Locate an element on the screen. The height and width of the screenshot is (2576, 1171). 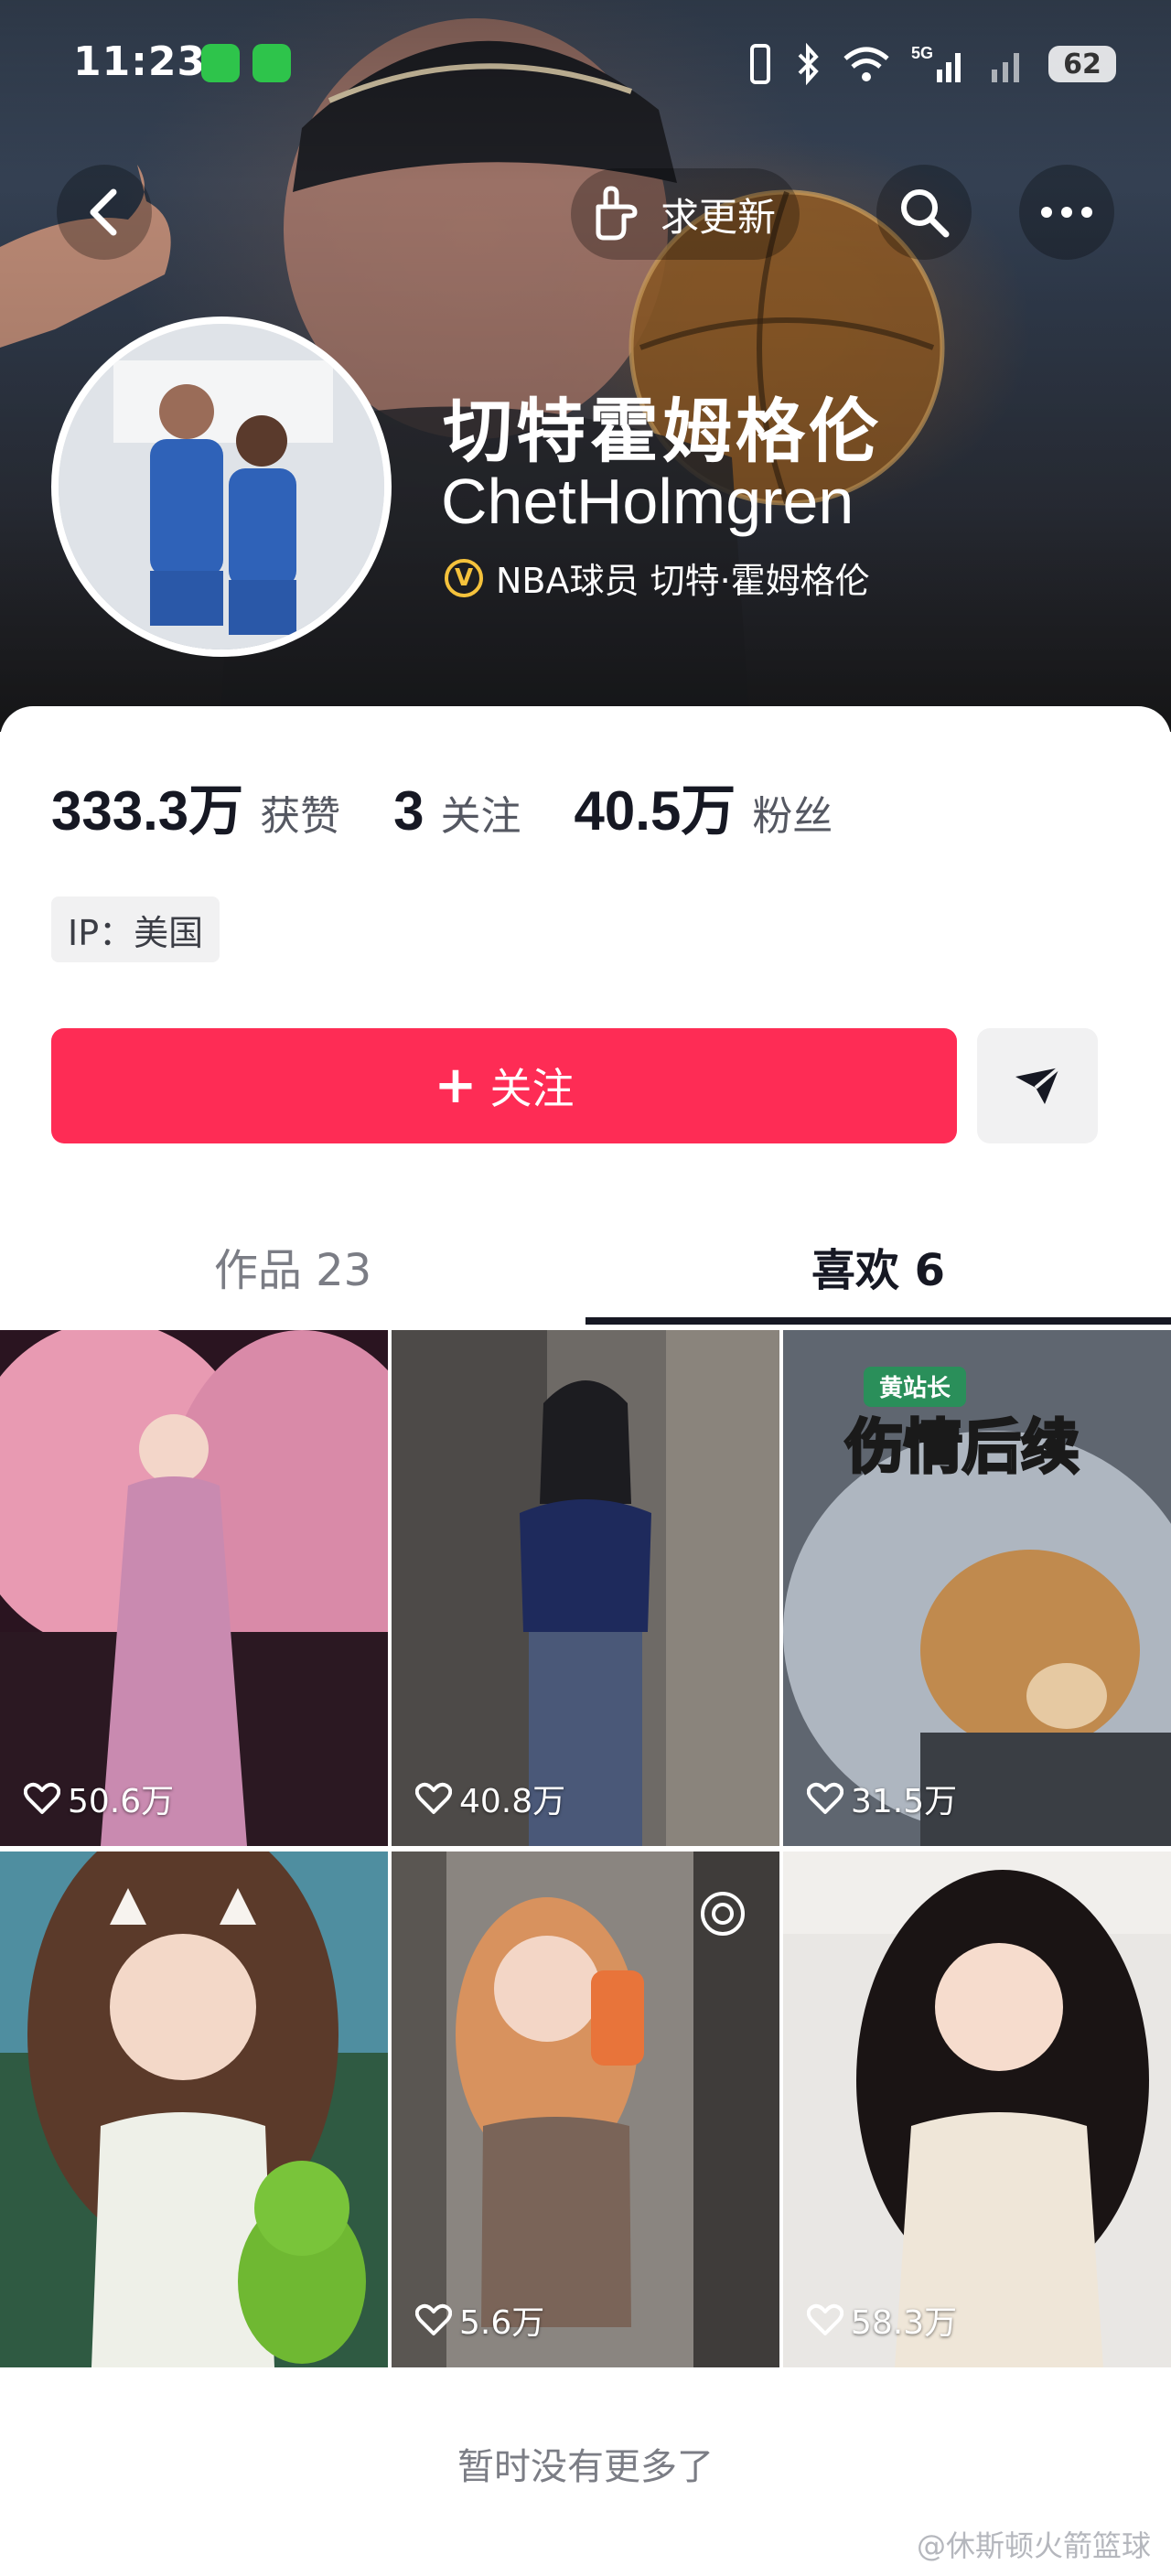
avatar-photo is located at coordinates (221, 486).